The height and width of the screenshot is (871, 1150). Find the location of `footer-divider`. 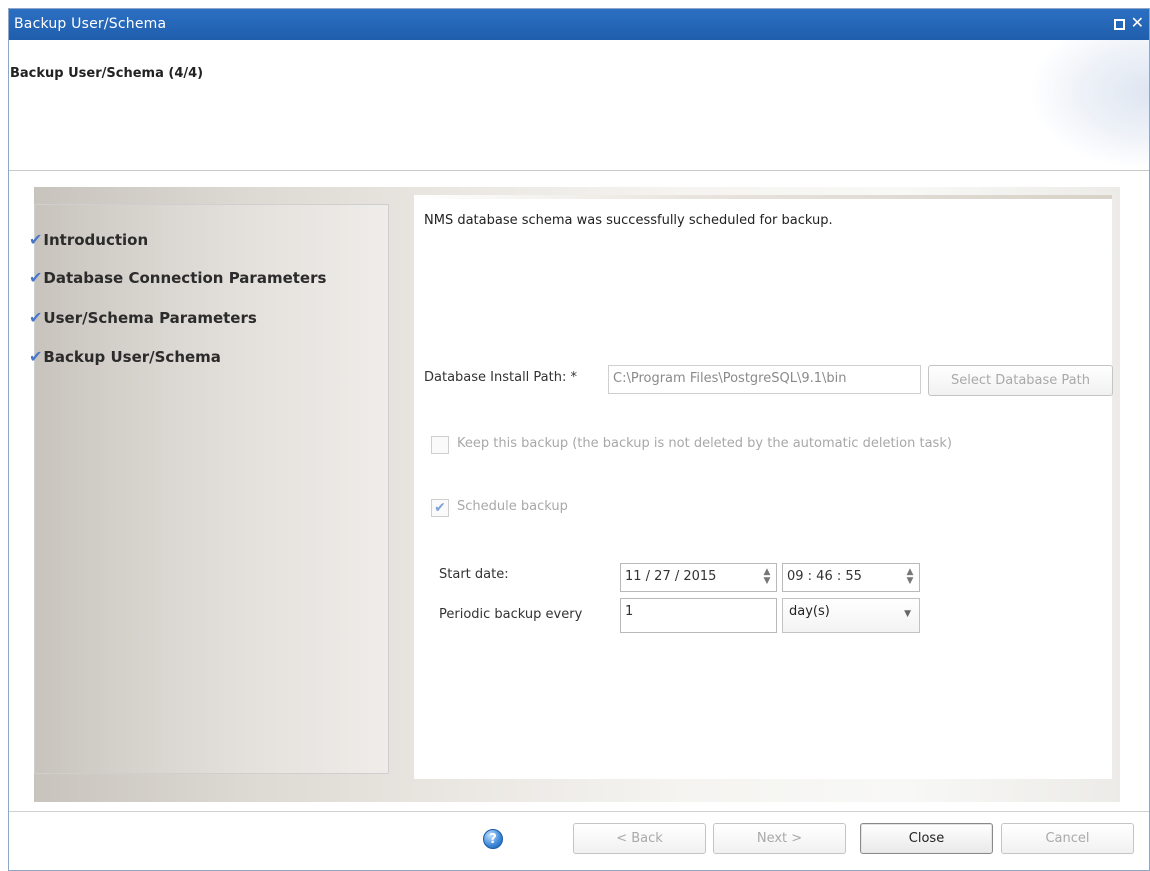

footer-divider is located at coordinates (579, 811).